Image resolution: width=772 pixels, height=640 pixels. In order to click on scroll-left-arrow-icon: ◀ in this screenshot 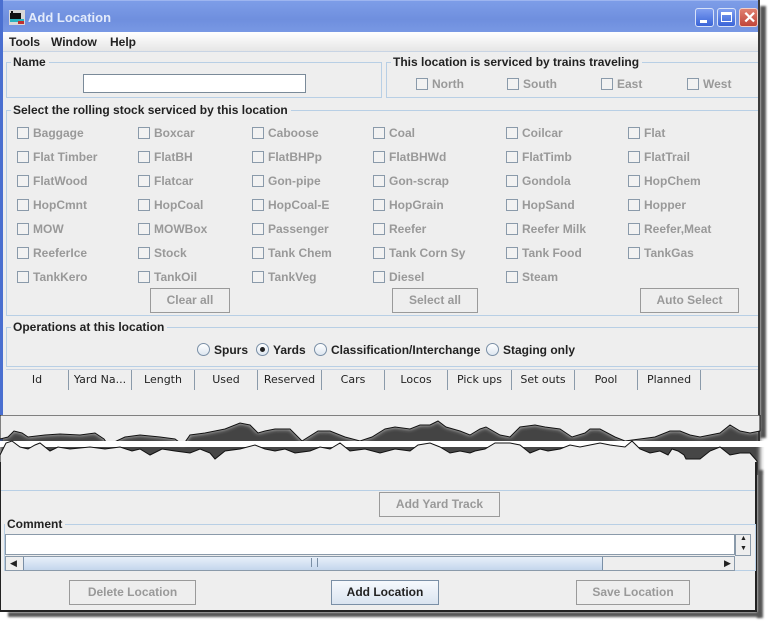, I will do `click(13, 563)`.